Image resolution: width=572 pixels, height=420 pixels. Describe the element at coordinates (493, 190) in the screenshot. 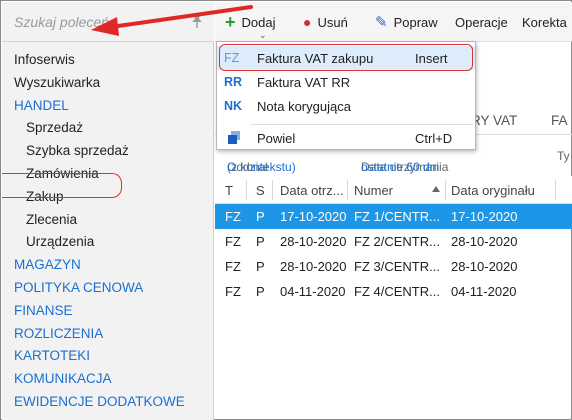

I see `column-header-original-date: Data oryginału` at that location.